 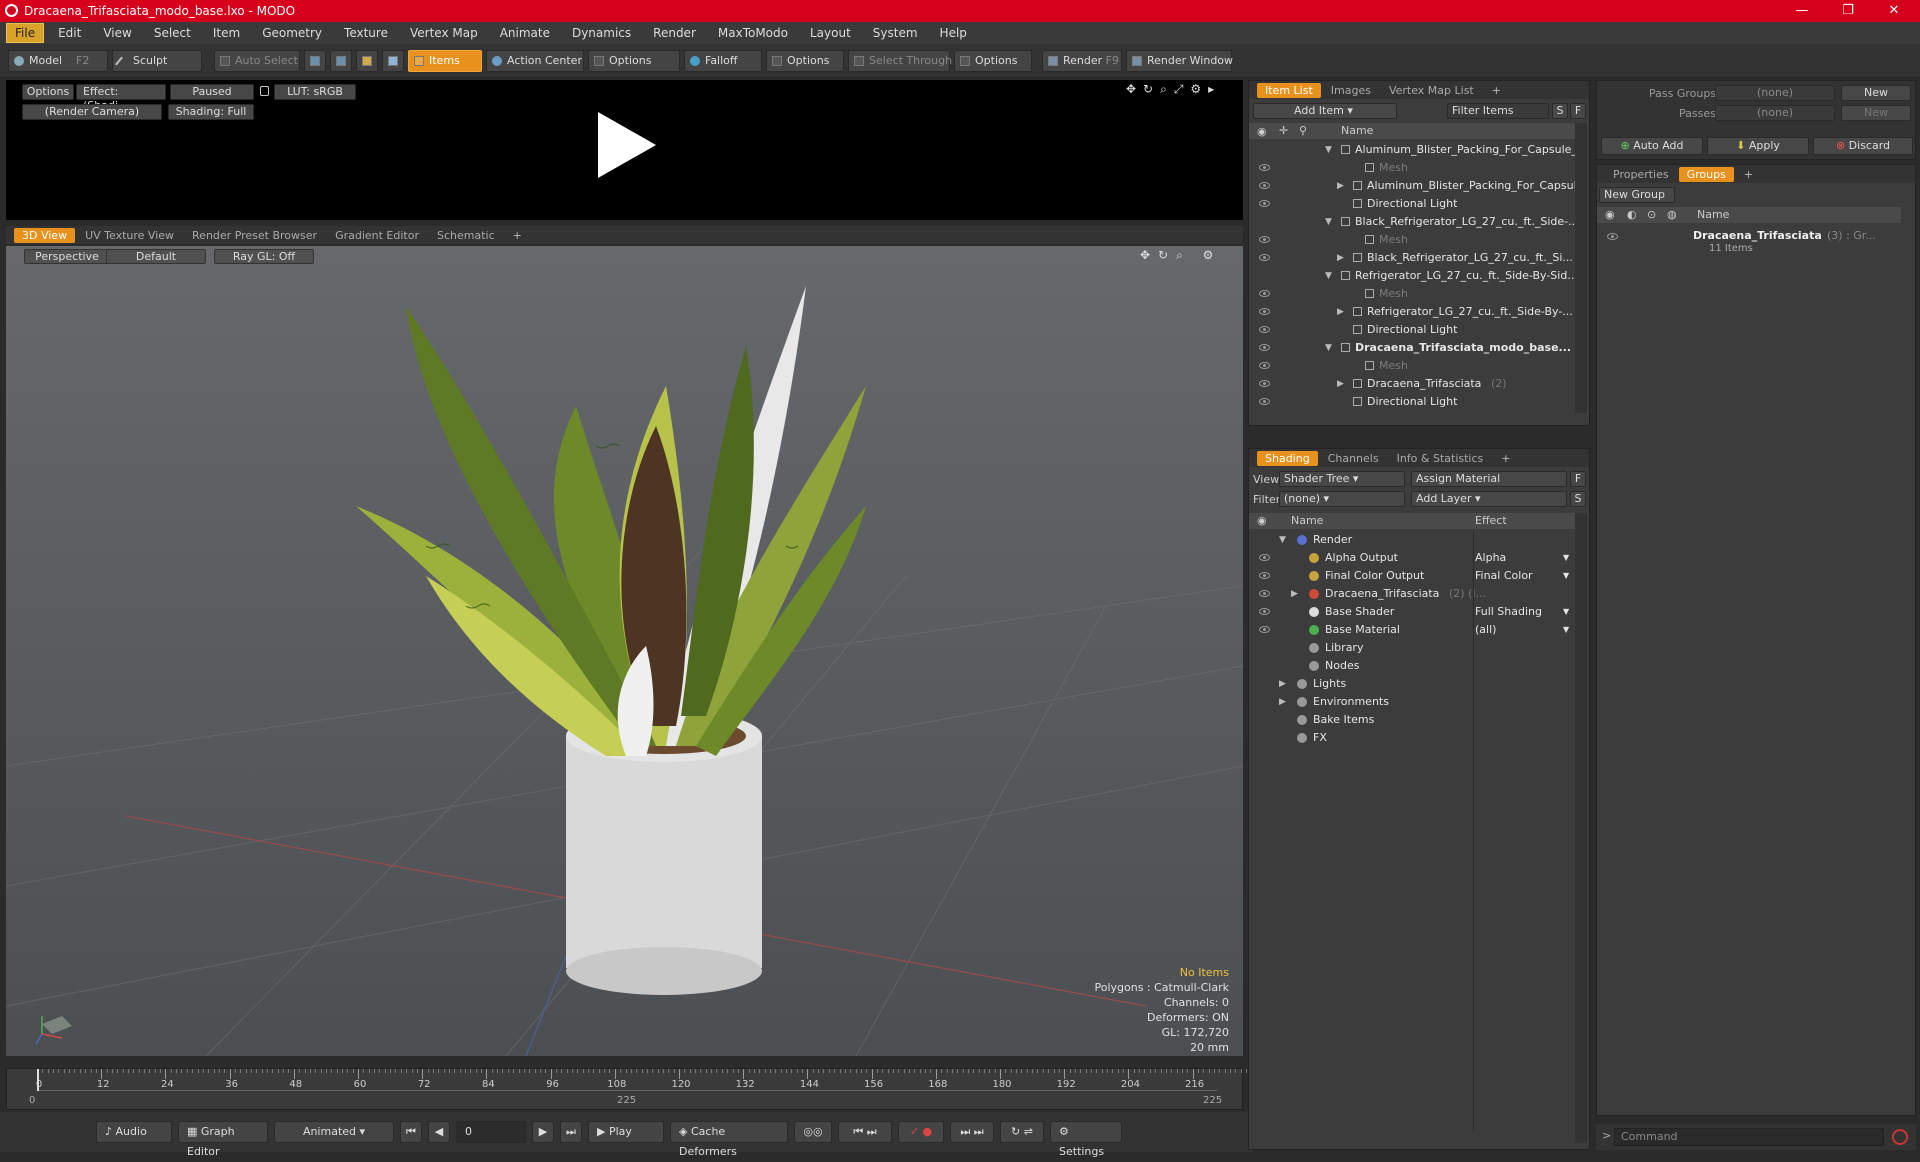 I want to click on menu-item: Item, so click(x=226, y=33).